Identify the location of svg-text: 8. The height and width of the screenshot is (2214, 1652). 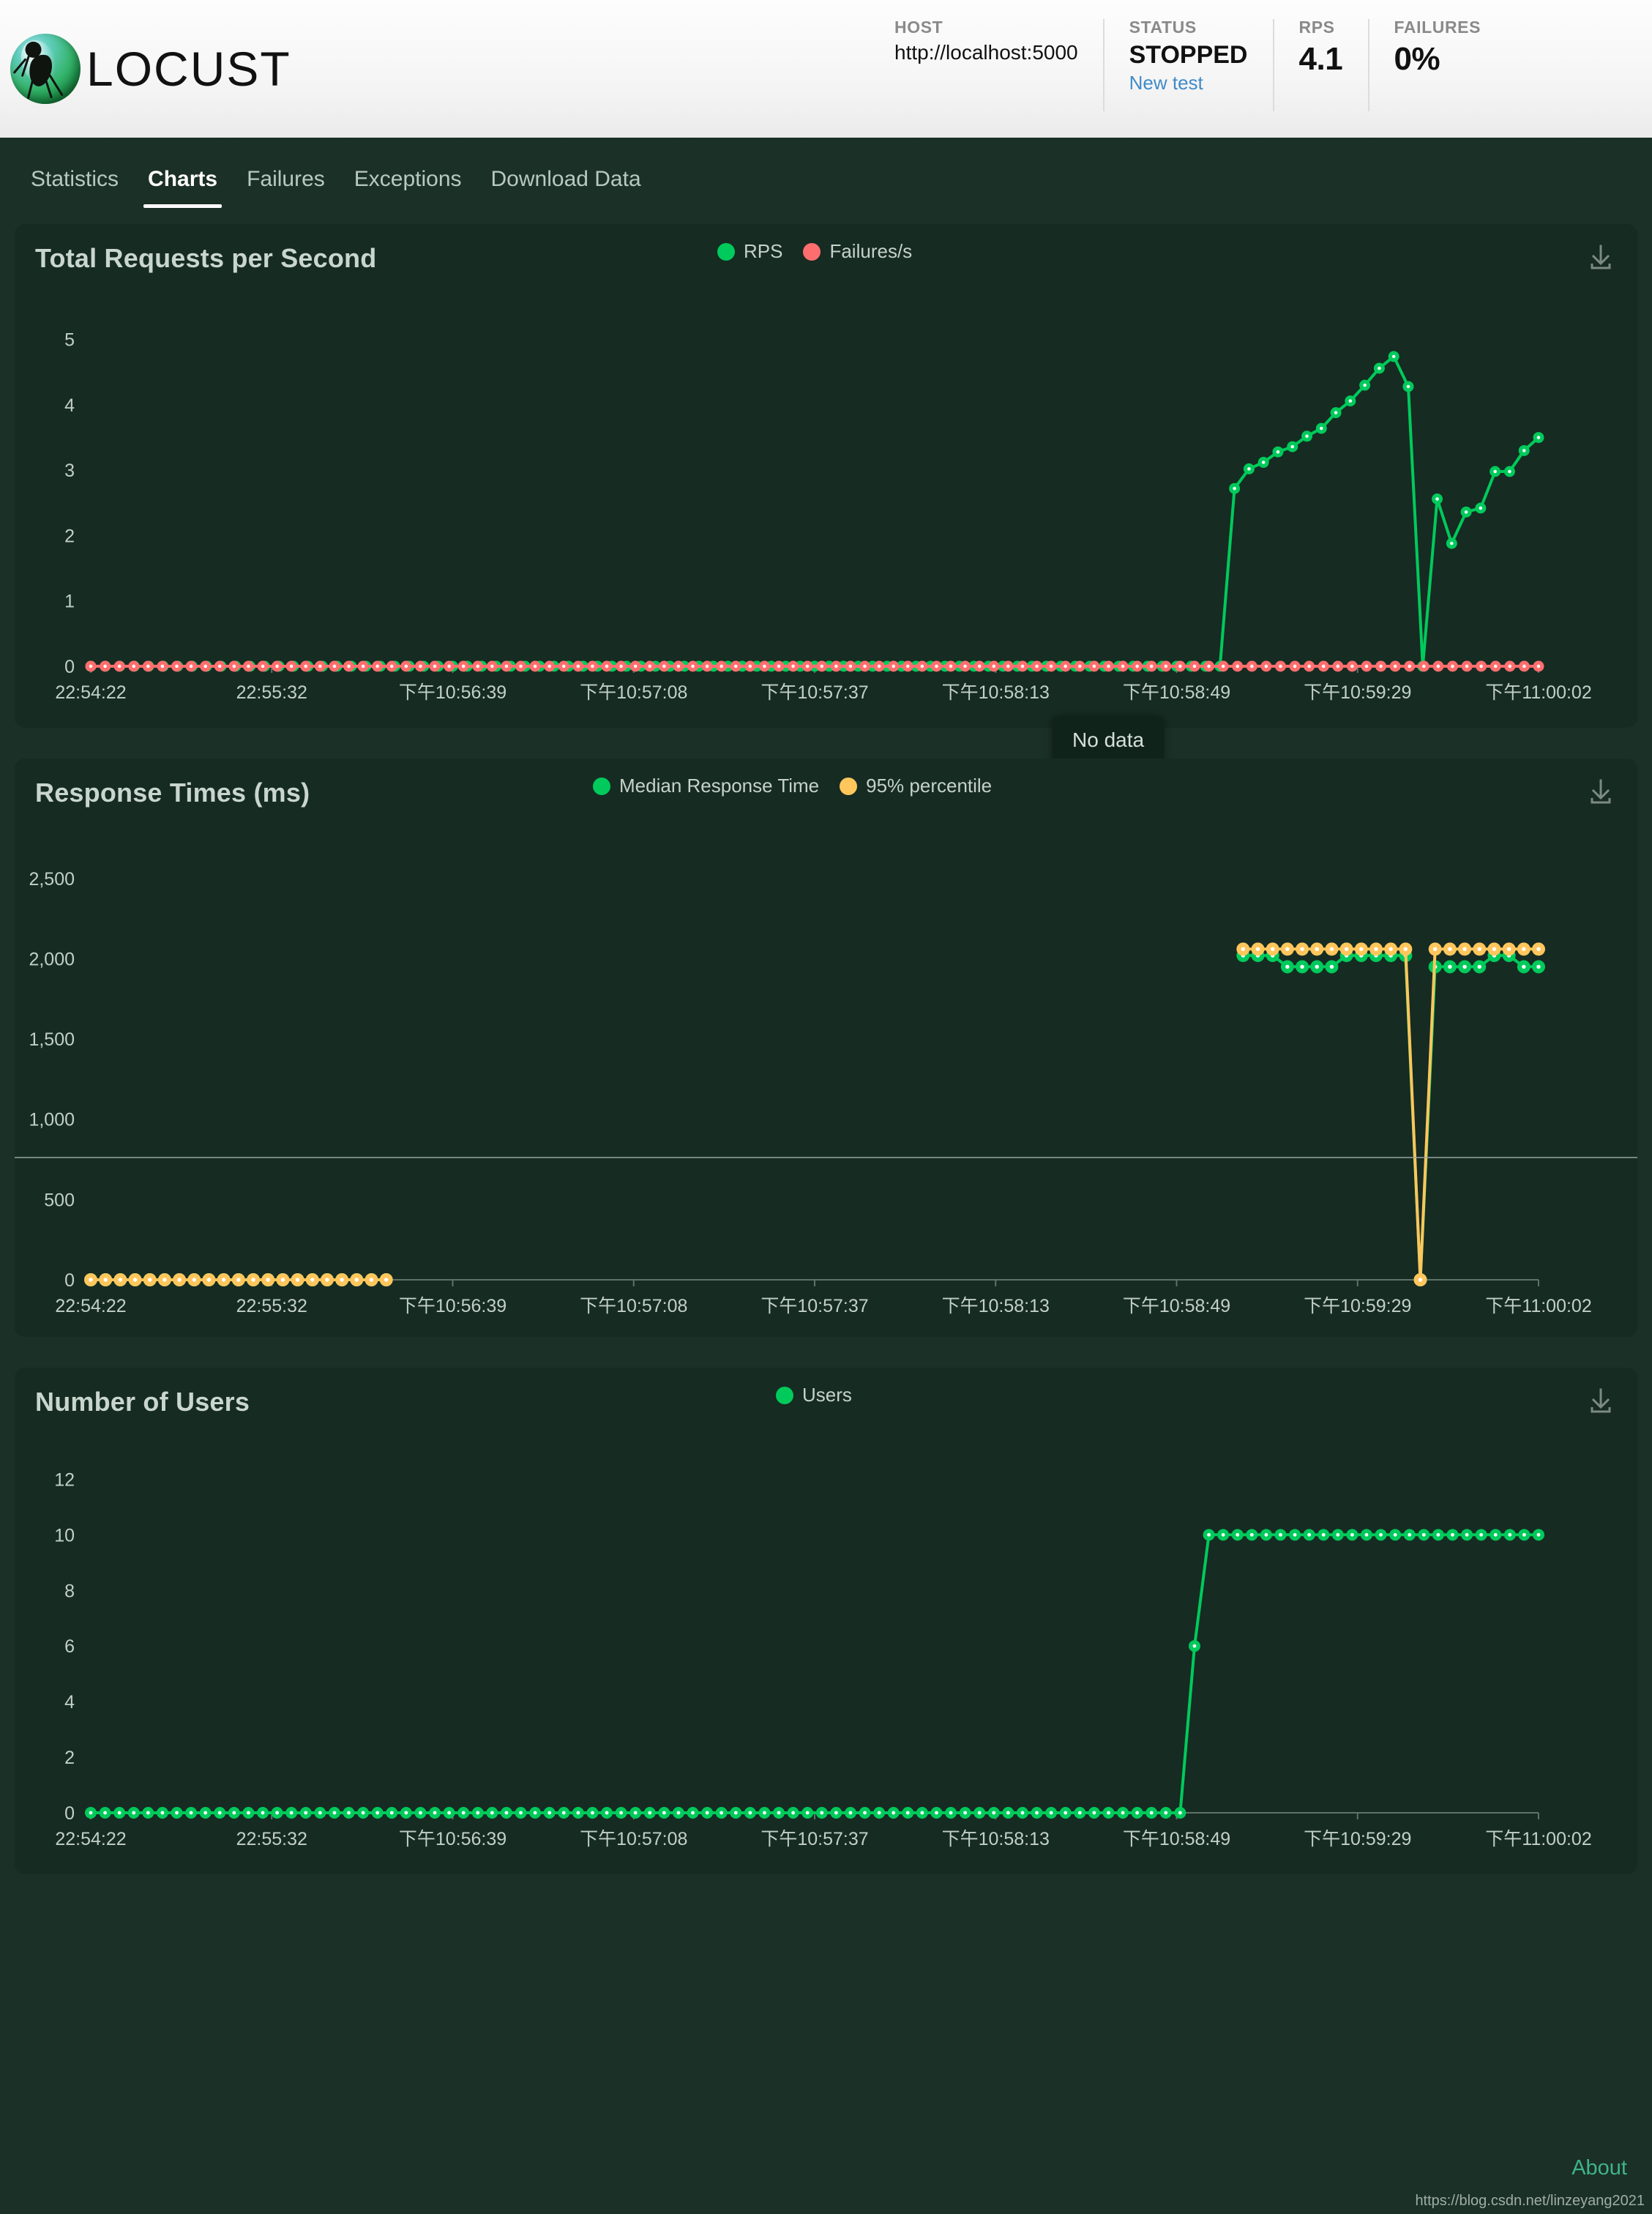
(69, 1591).